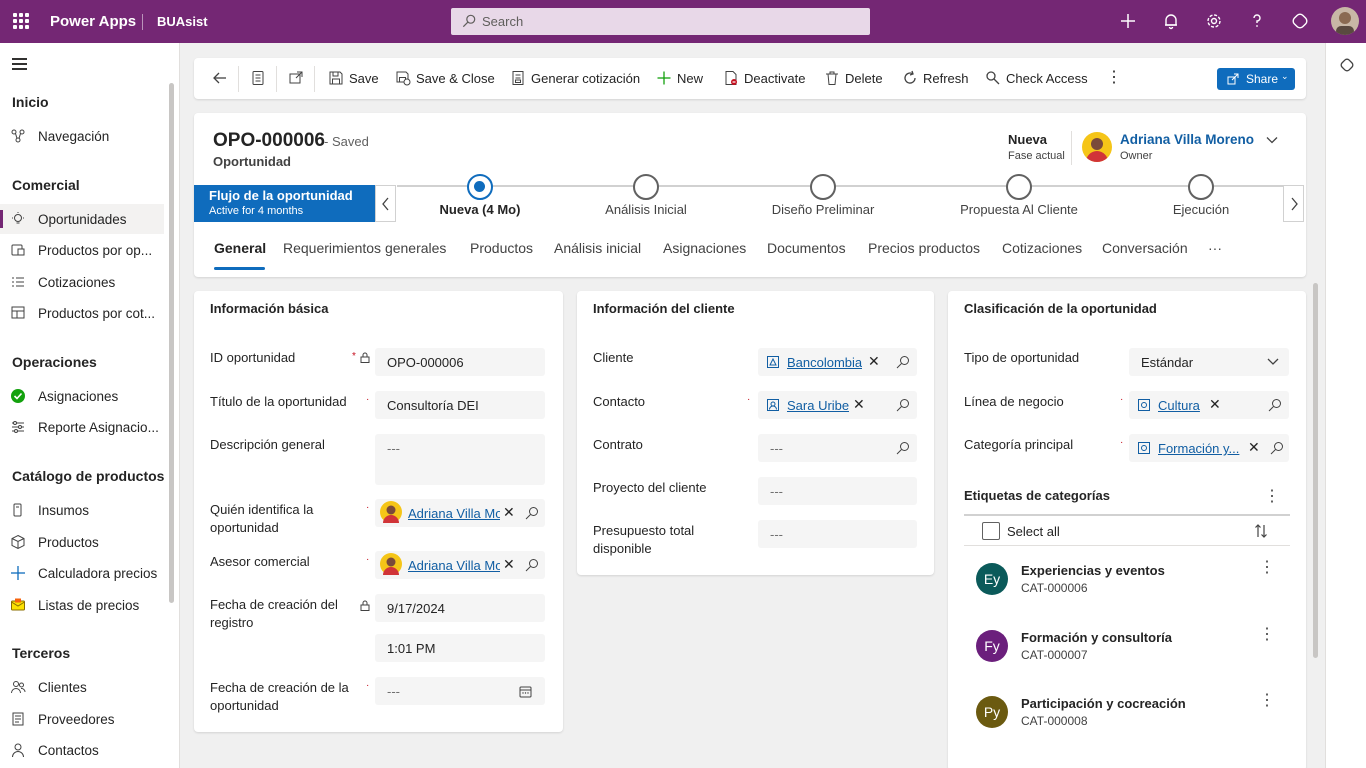 The height and width of the screenshot is (768, 1366). I want to click on fecha-registro-time: 1:01 PM, so click(460, 648).